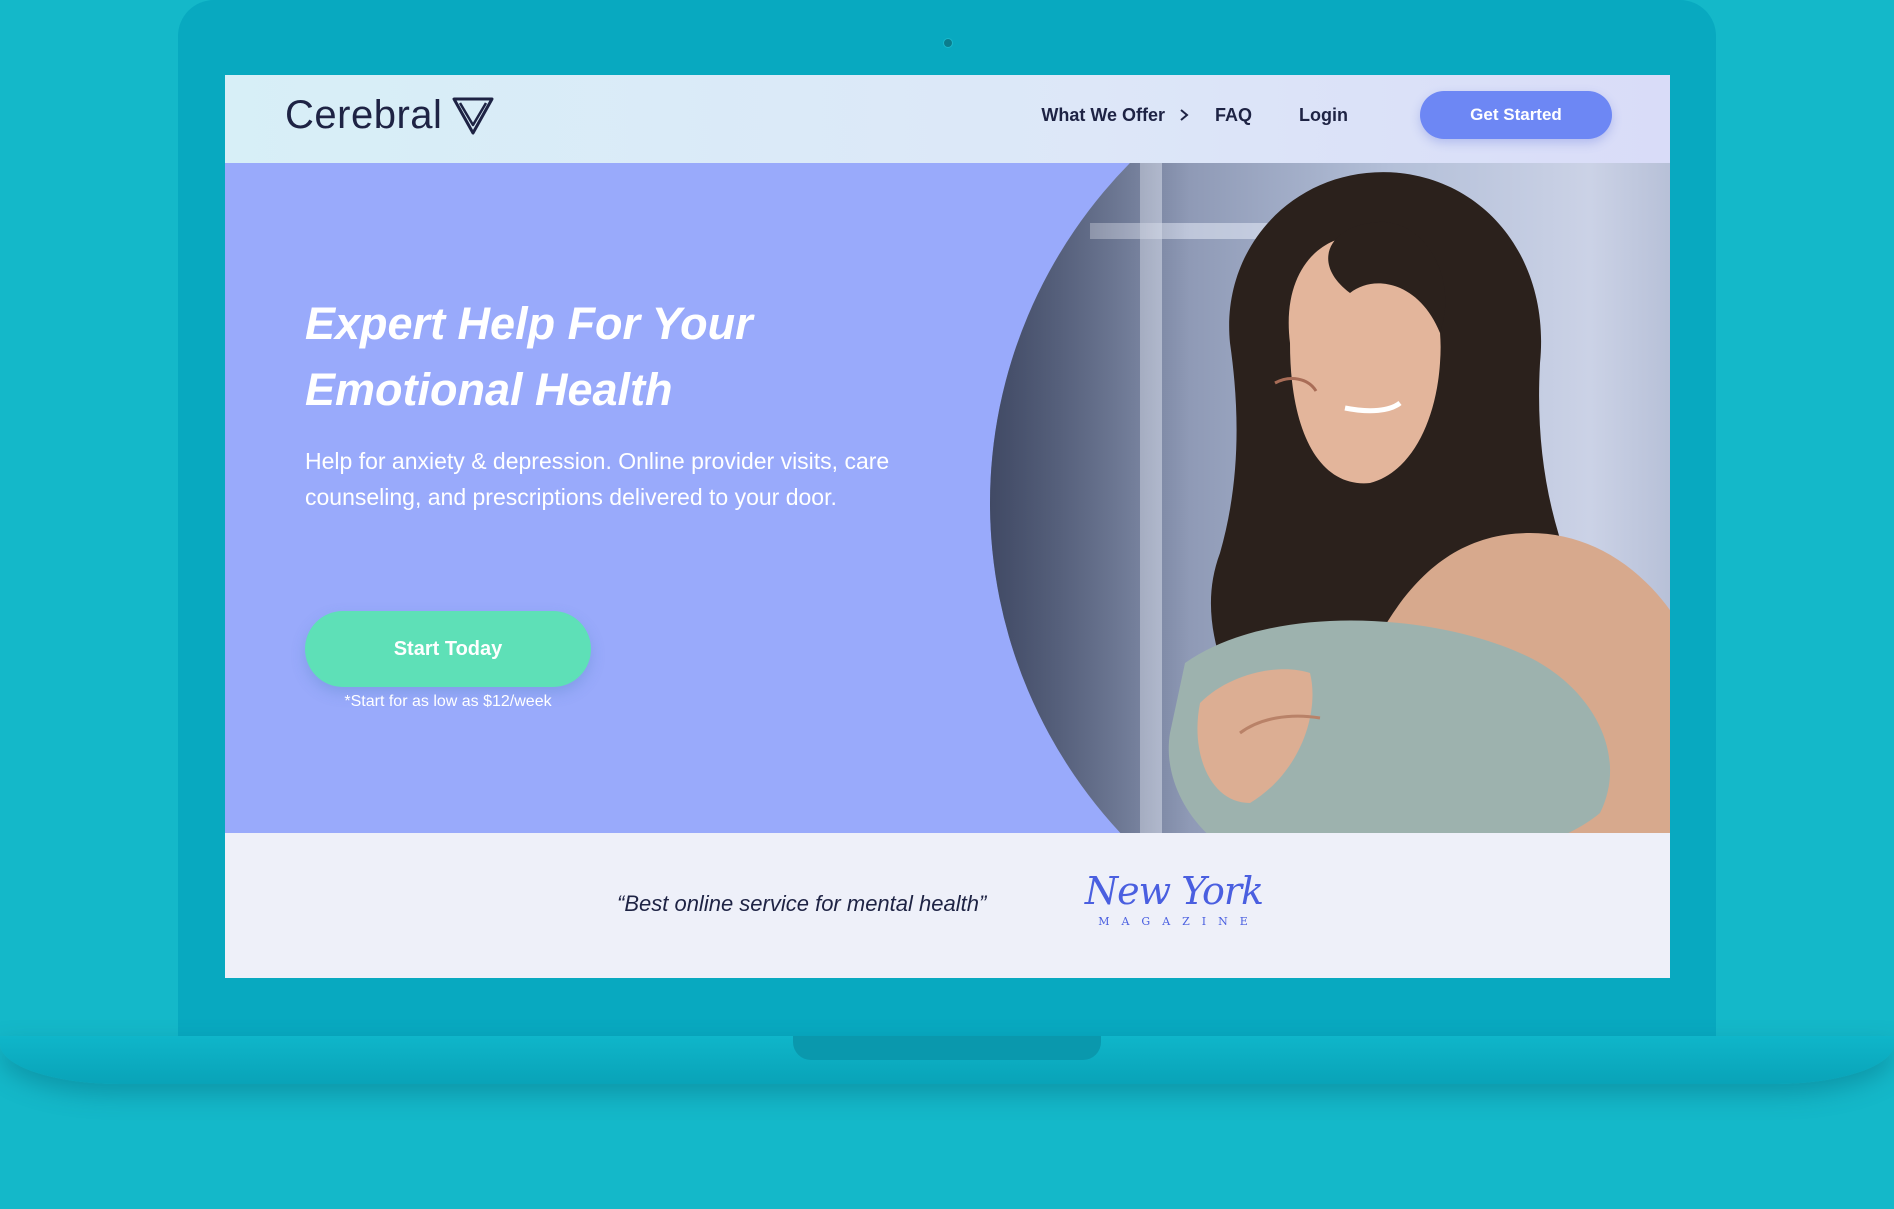 Image resolution: width=1894 pixels, height=1209 pixels. I want to click on brand-logo: Cerebral, so click(389, 115).